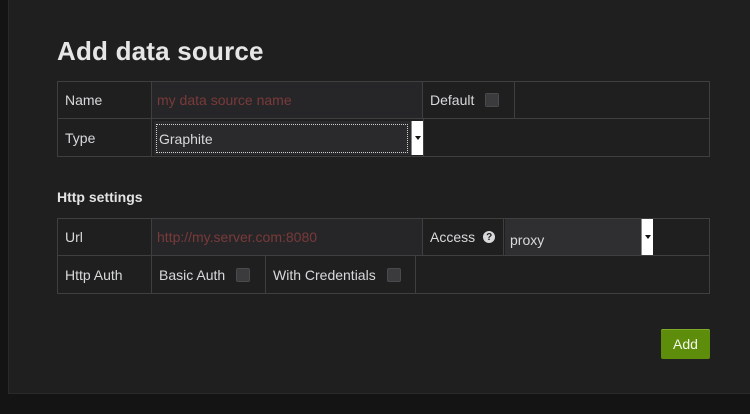 Image resolution: width=750 pixels, height=414 pixels. I want to click on divider, so click(423, 137).